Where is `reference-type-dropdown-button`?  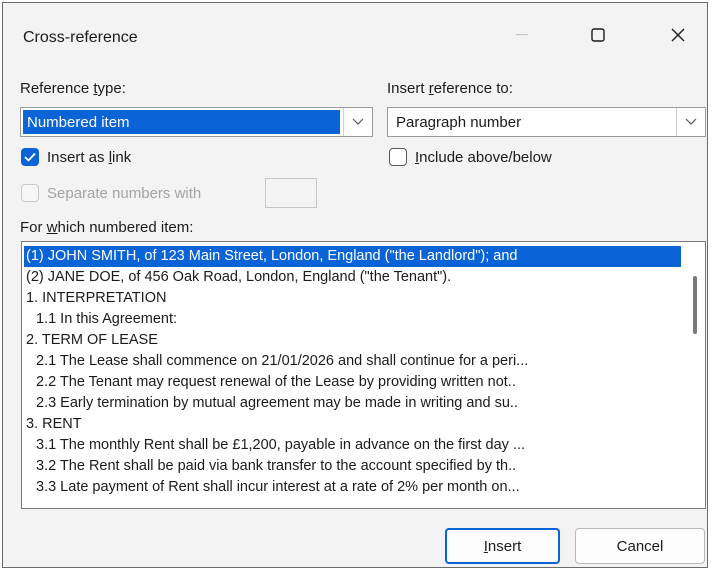
reference-type-dropdown-button is located at coordinates (357, 122).